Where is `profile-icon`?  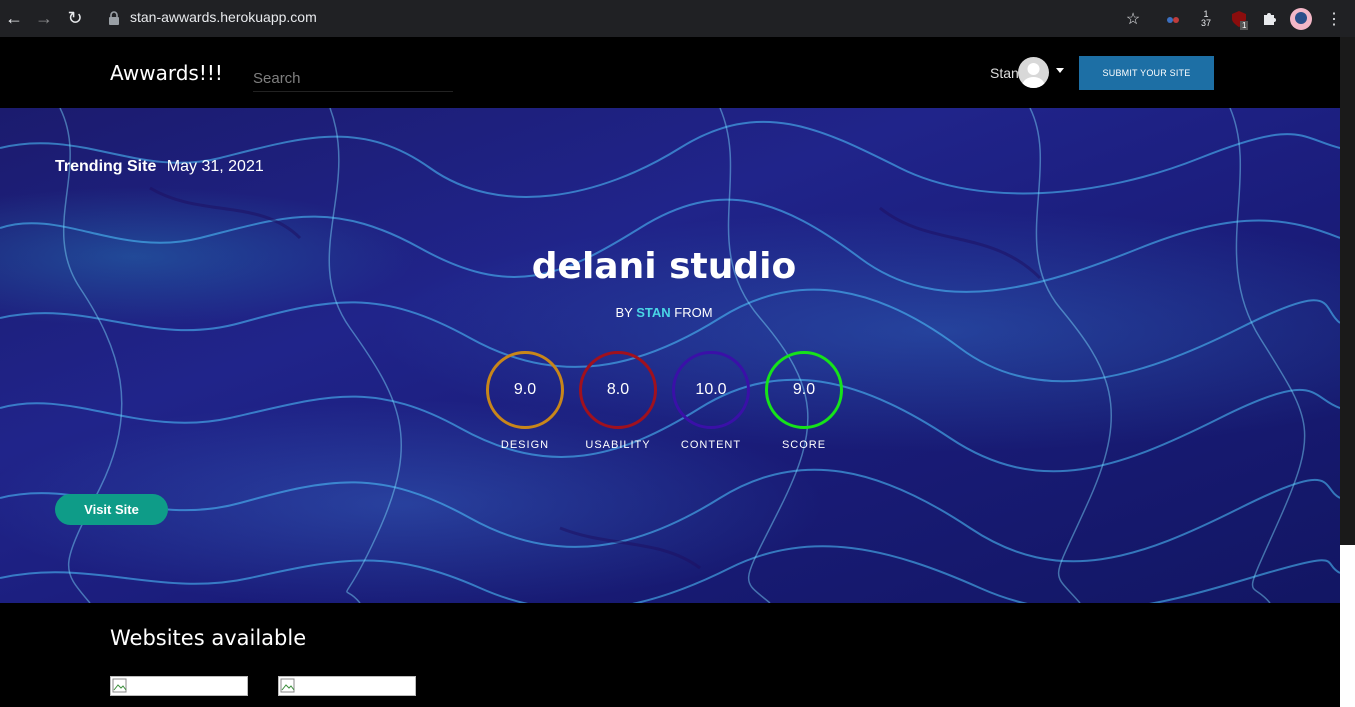
profile-icon is located at coordinates (1301, 19).